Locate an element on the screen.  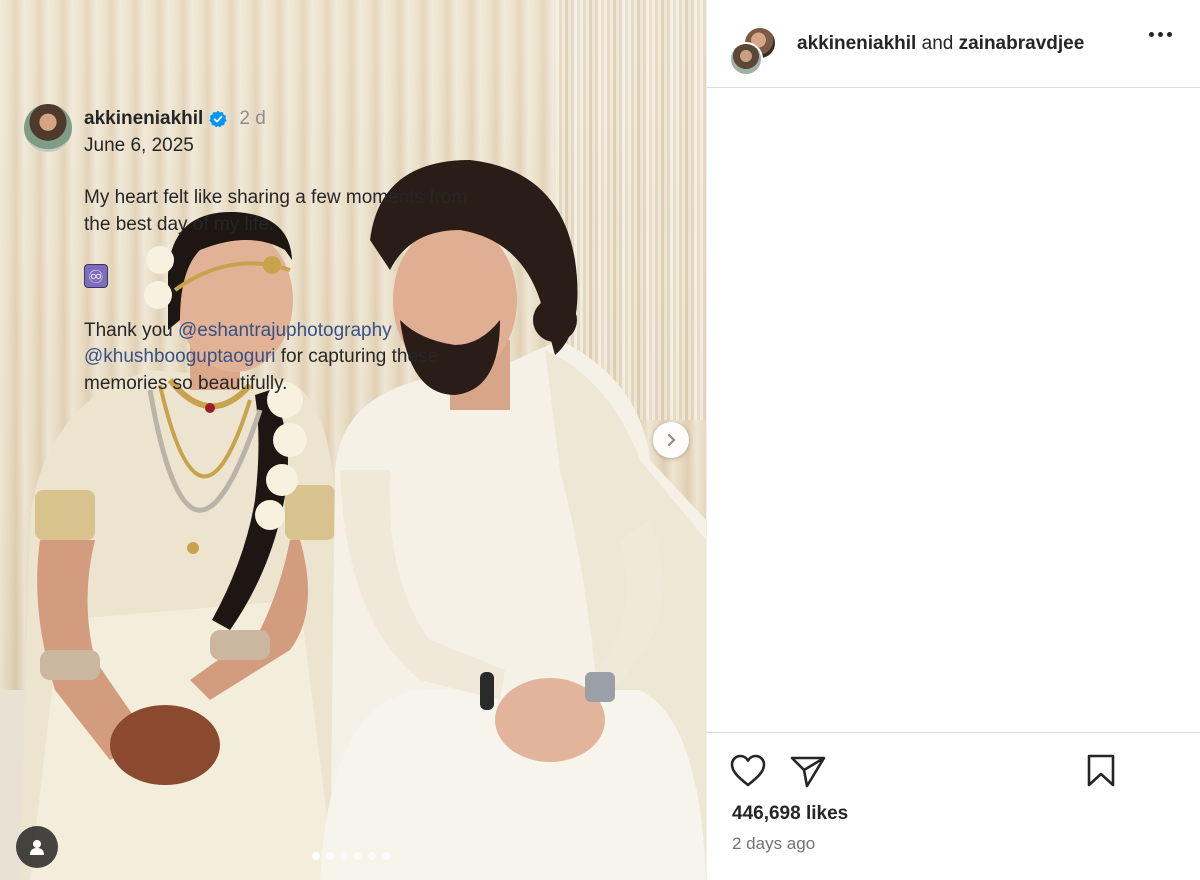
share-button is located at coordinates (808, 774).